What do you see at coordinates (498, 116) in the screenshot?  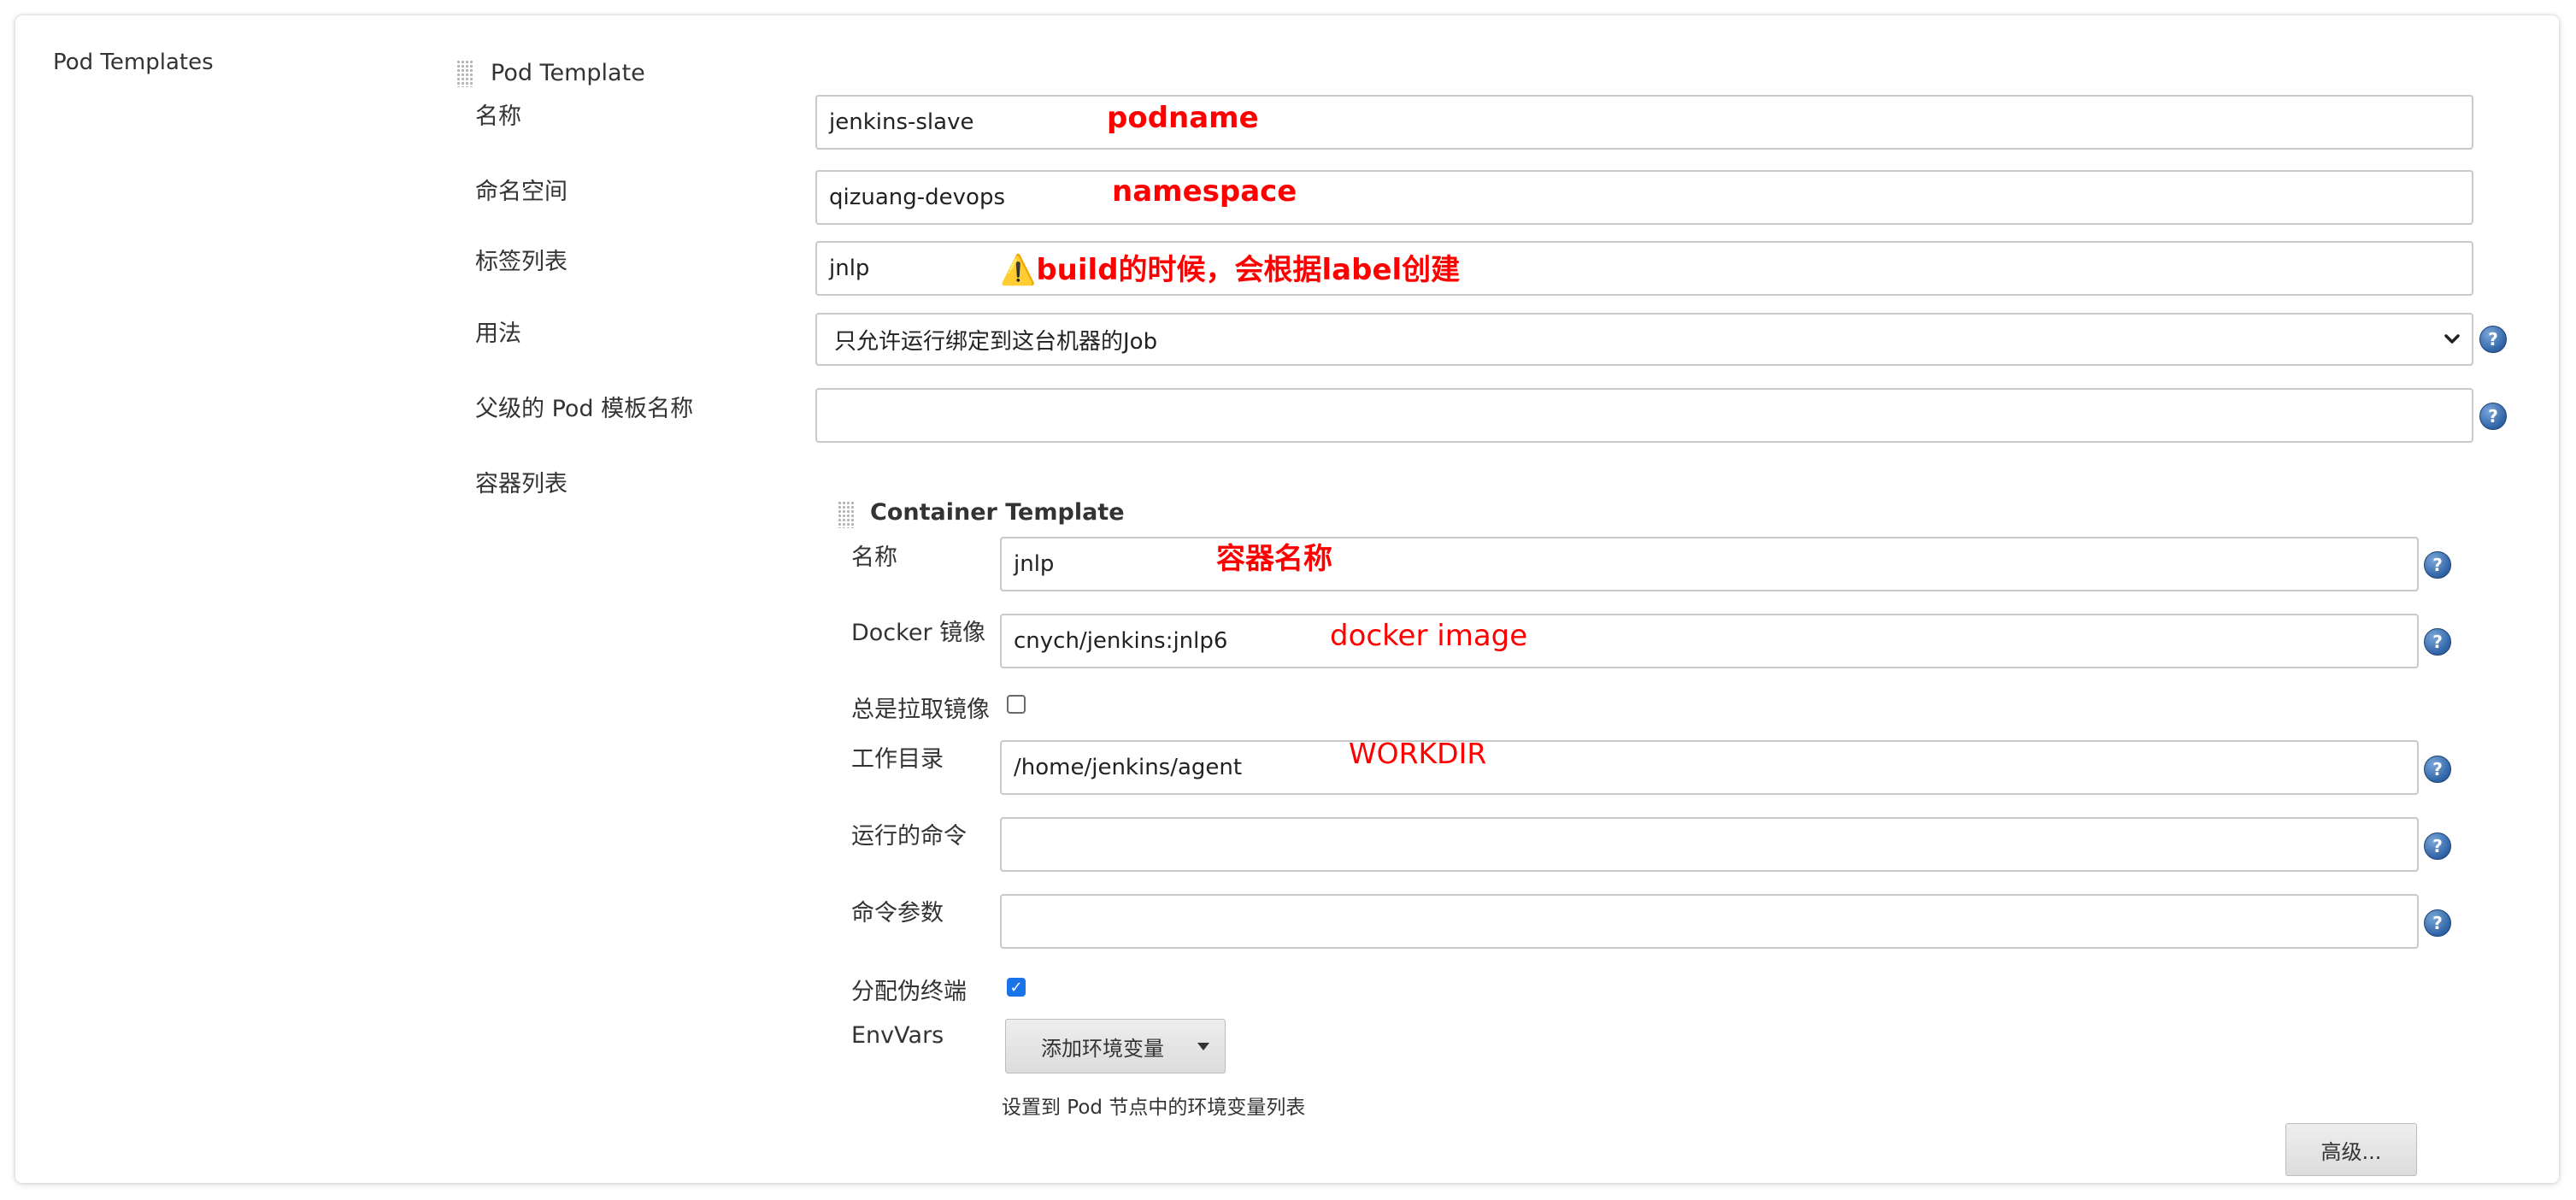 I see `pod-name-label: 名称` at bounding box center [498, 116].